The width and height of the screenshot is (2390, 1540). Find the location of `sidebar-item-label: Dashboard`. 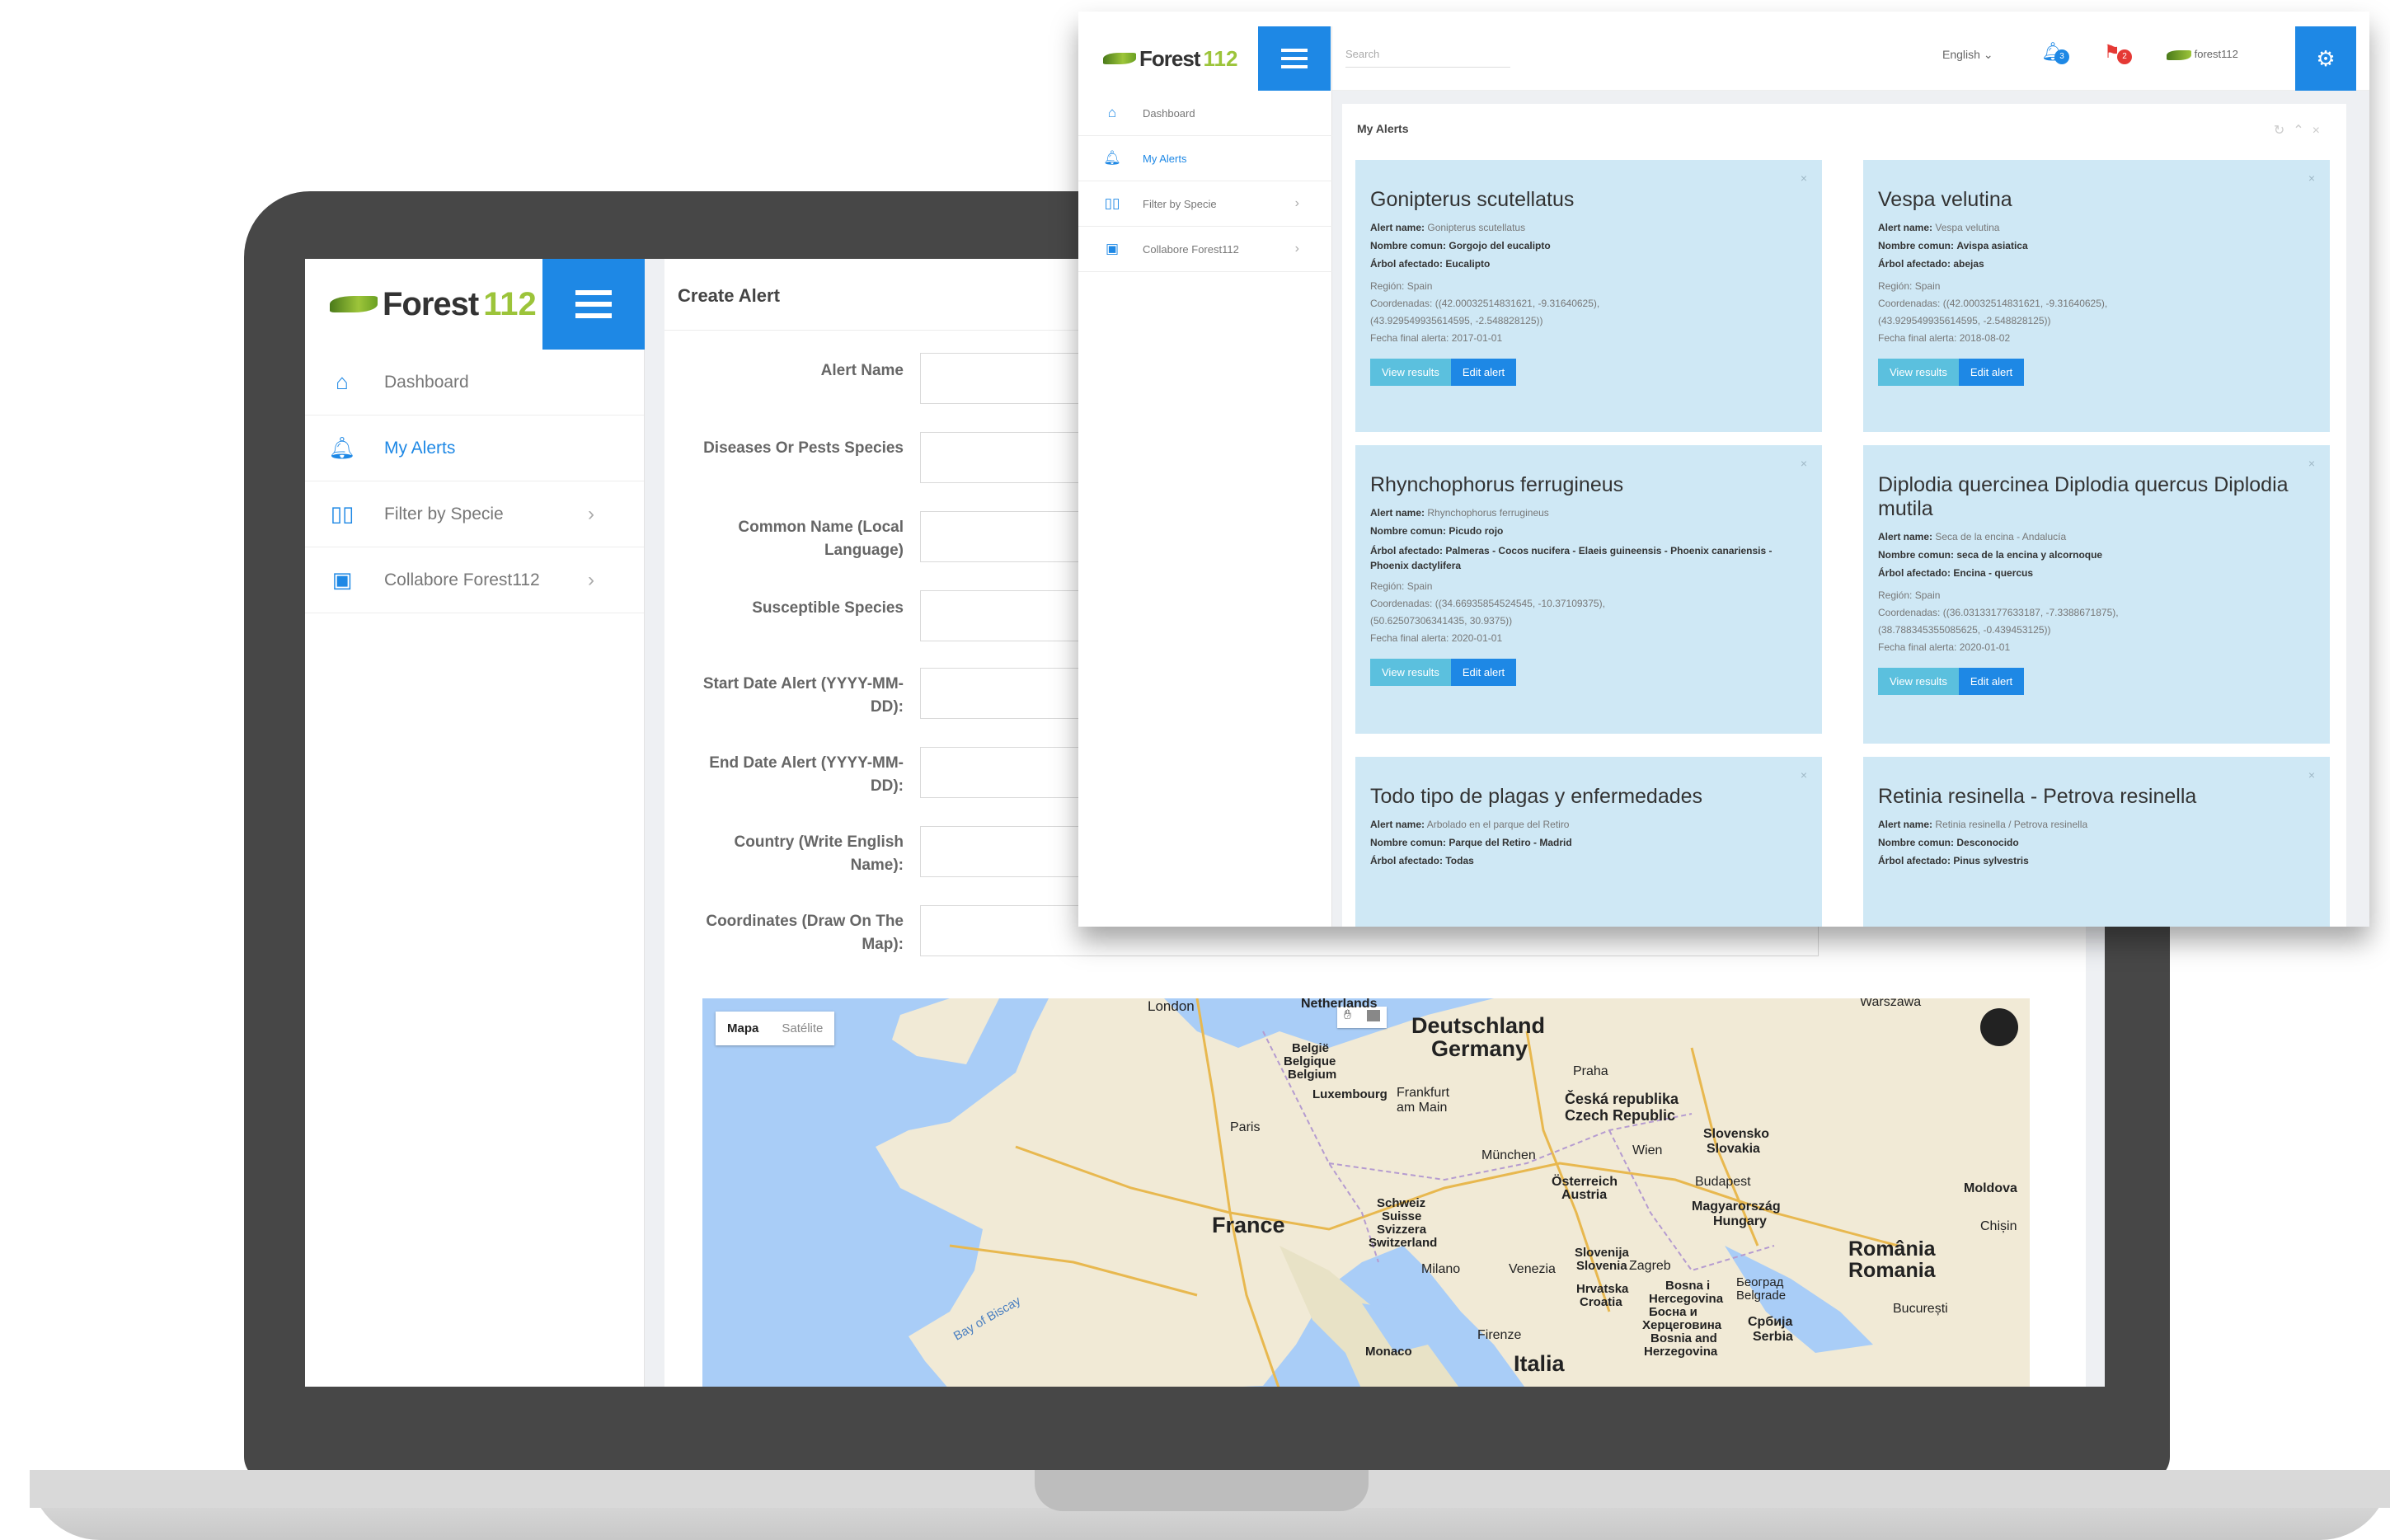

sidebar-item-label: Dashboard is located at coordinates (1169, 113).